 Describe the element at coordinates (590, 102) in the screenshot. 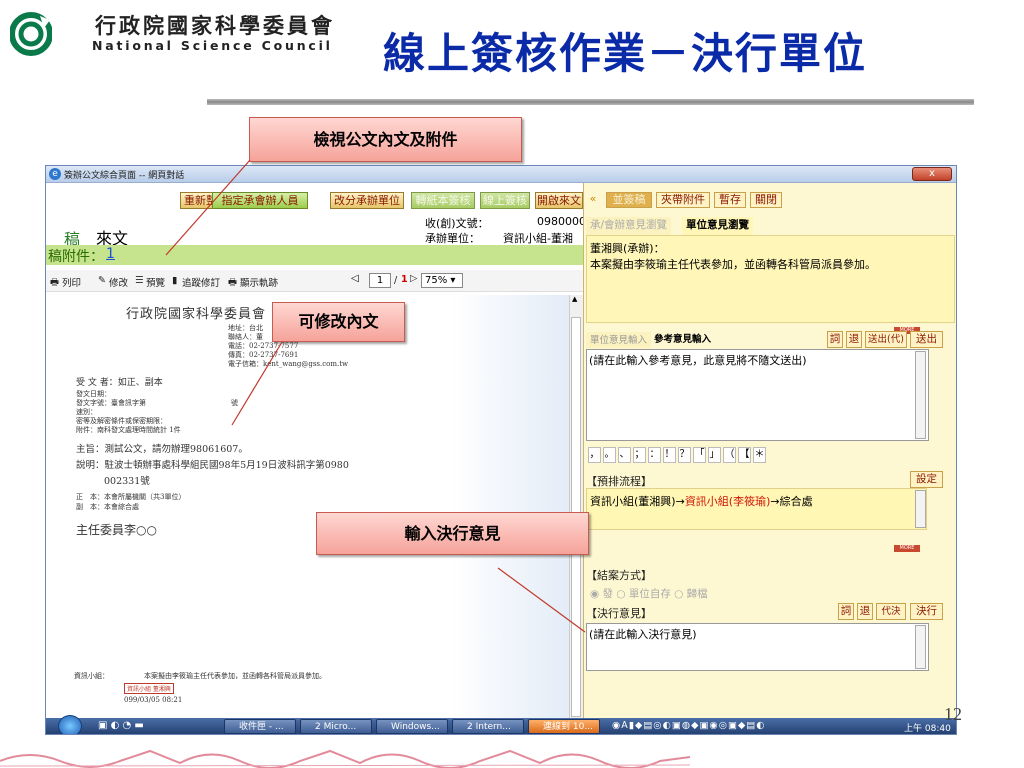

I see `title-divider` at that location.